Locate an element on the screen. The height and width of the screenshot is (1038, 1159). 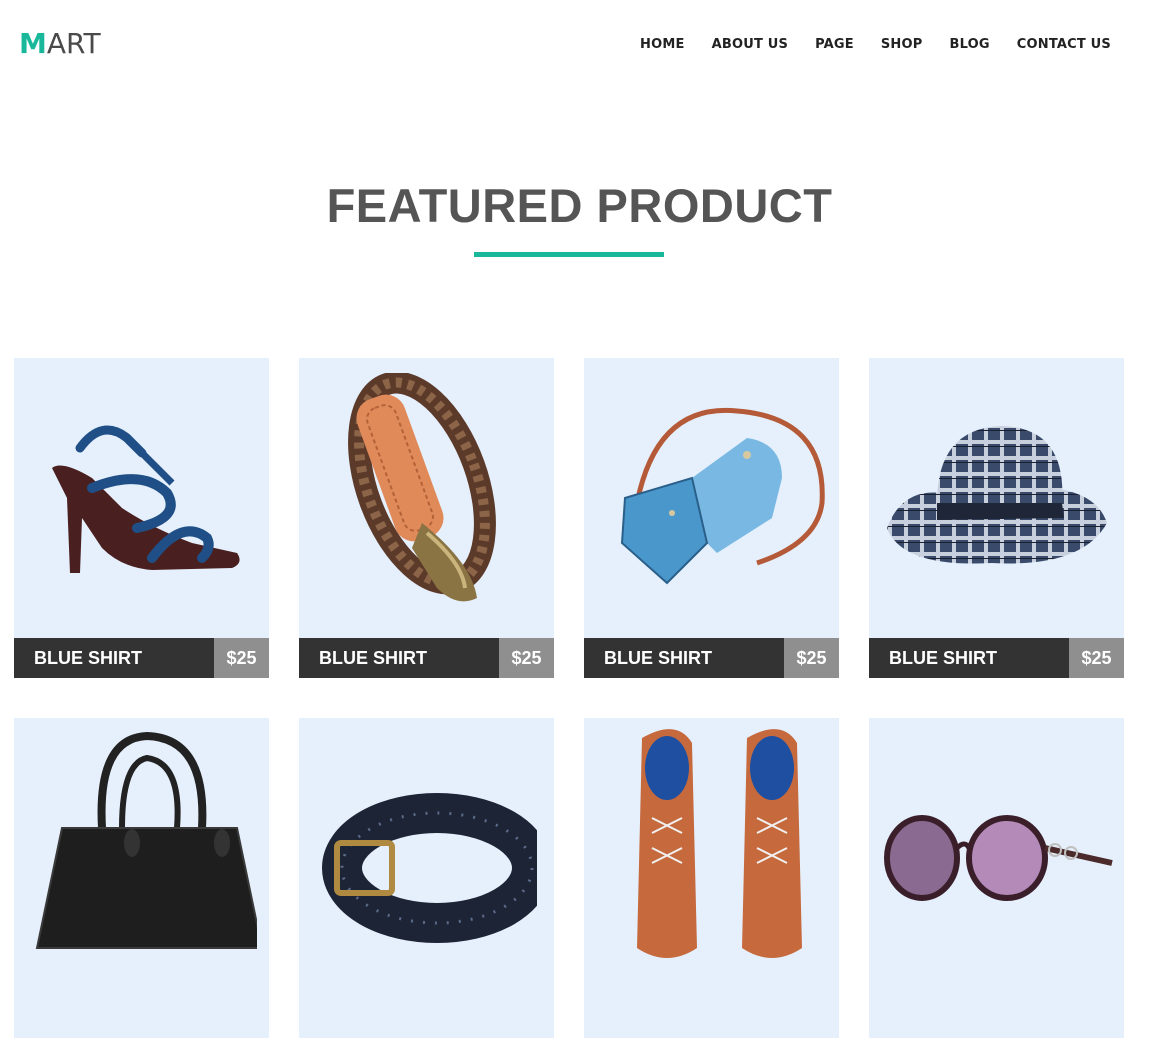
brand-logo: MART is located at coordinates (60, 44).